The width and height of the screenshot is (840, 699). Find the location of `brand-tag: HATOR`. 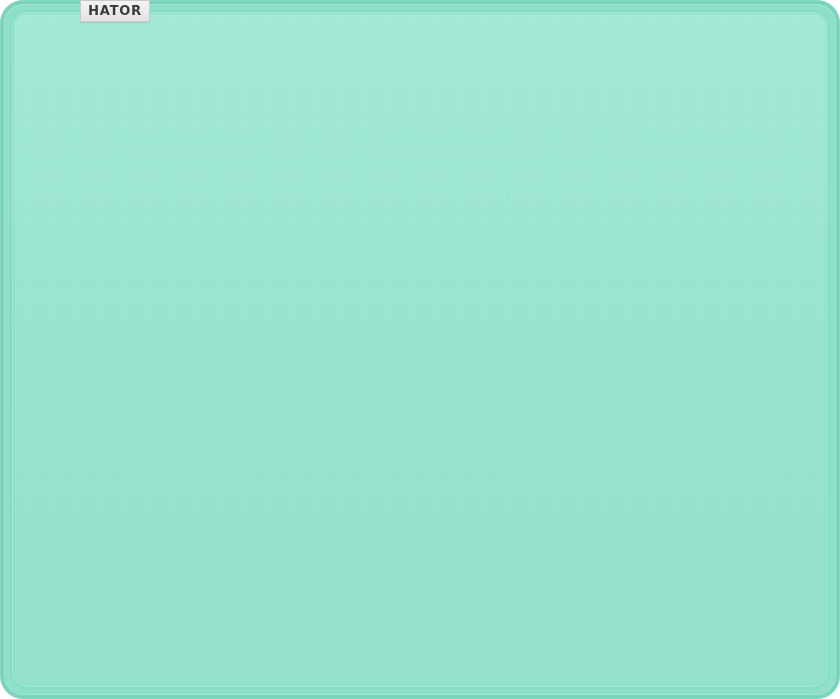

brand-tag: HATOR is located at coordinates (115, 11).